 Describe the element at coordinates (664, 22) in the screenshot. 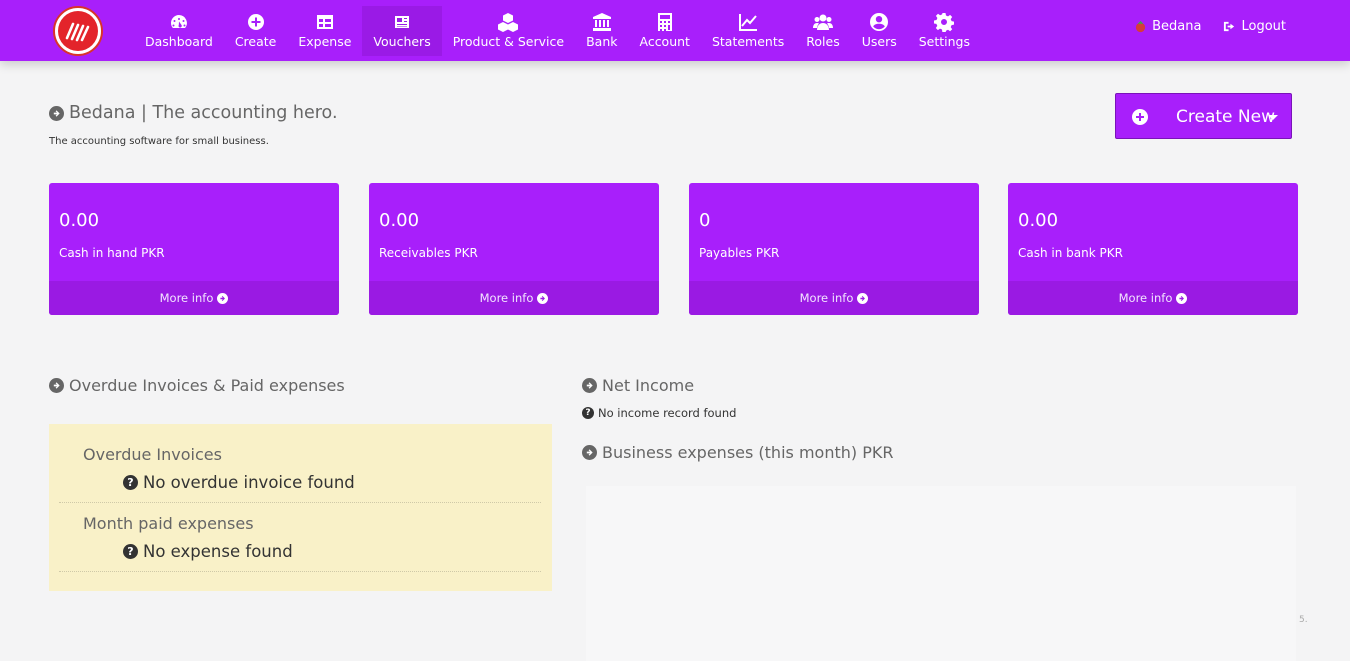

I see `calculator-icon` at that location.